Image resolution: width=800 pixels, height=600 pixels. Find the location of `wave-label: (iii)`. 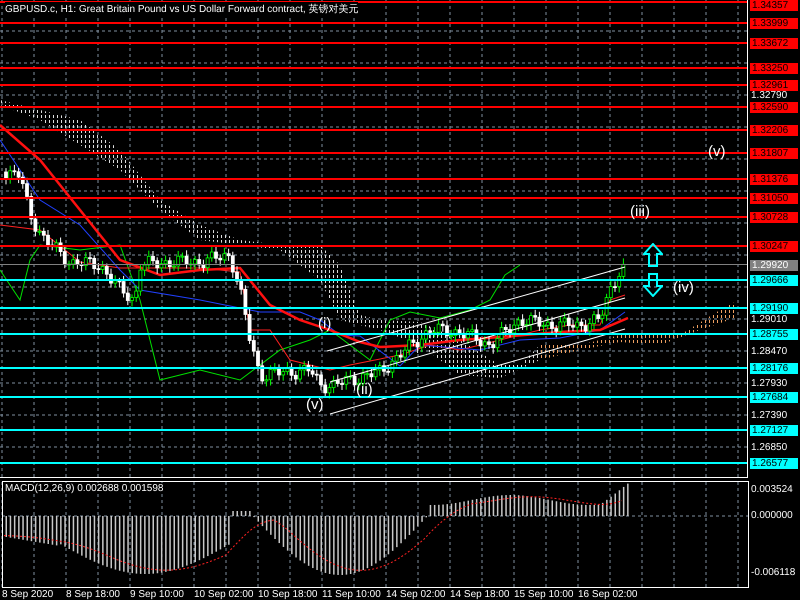

wave-label: (iii) is located at coordinates (640, 211).